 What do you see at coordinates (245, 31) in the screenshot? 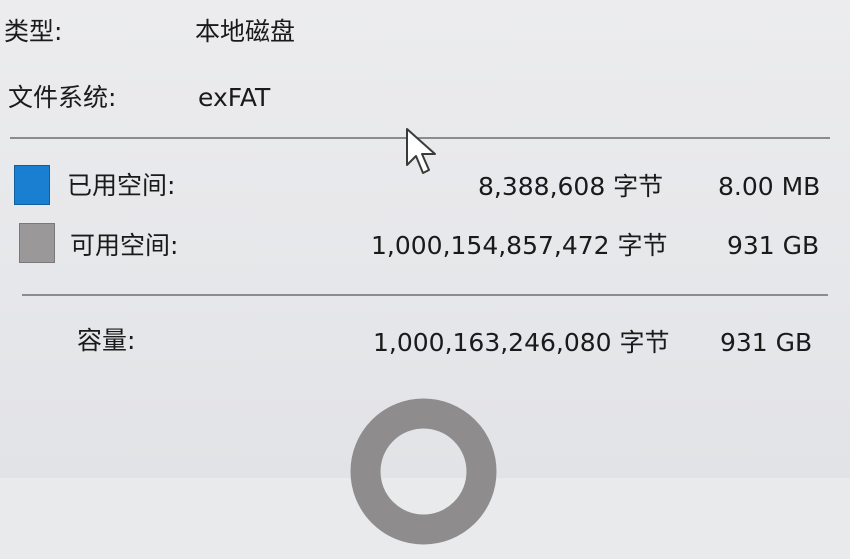
I see `type-value: 本地磁盘` at bounding box center [245, 31].